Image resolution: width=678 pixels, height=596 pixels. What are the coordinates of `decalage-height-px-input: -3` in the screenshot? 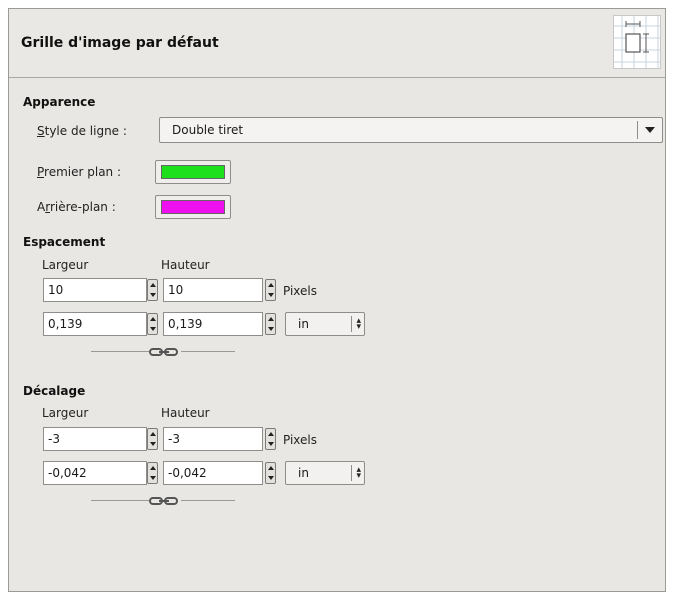 It's located at (213, 439).